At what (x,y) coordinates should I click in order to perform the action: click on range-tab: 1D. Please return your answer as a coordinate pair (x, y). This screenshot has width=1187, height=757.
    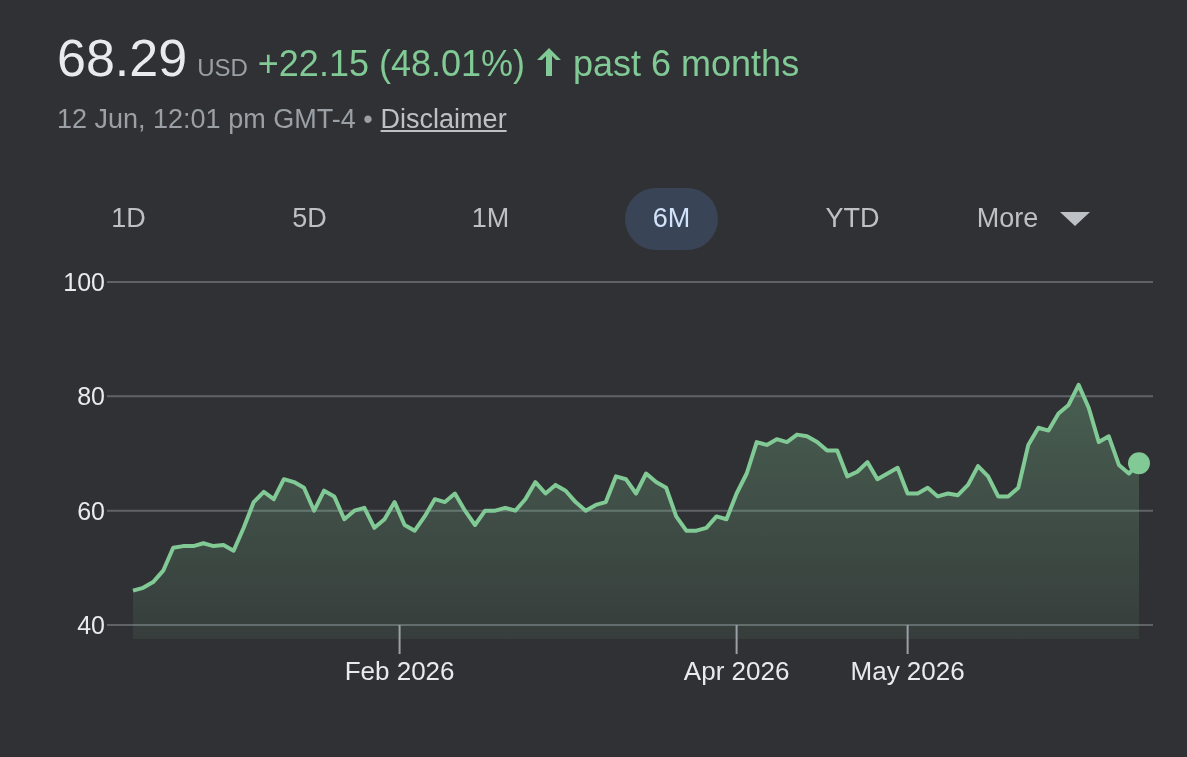
    Looking at the image, I should click on (128, 218).